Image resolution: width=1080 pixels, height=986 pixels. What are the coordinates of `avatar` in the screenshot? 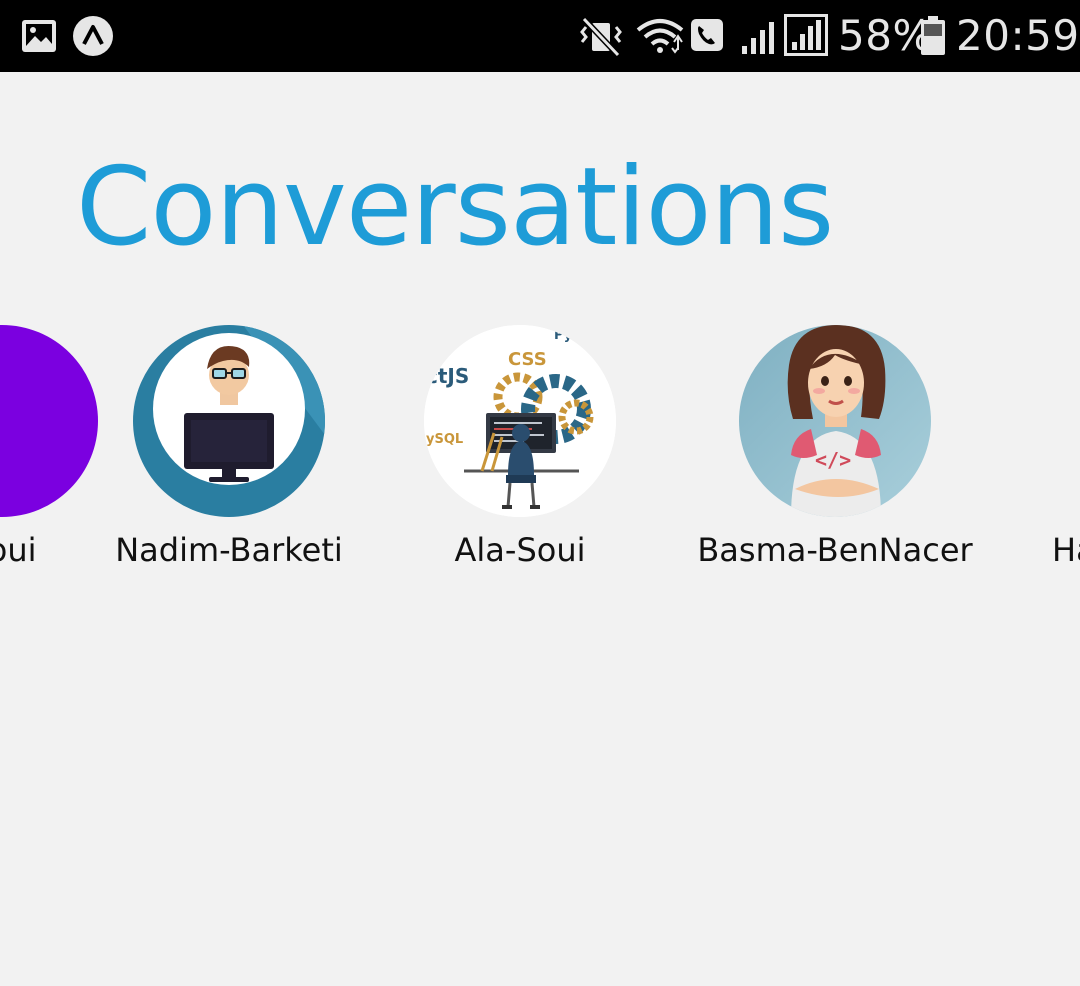 It's located at (229, 421).